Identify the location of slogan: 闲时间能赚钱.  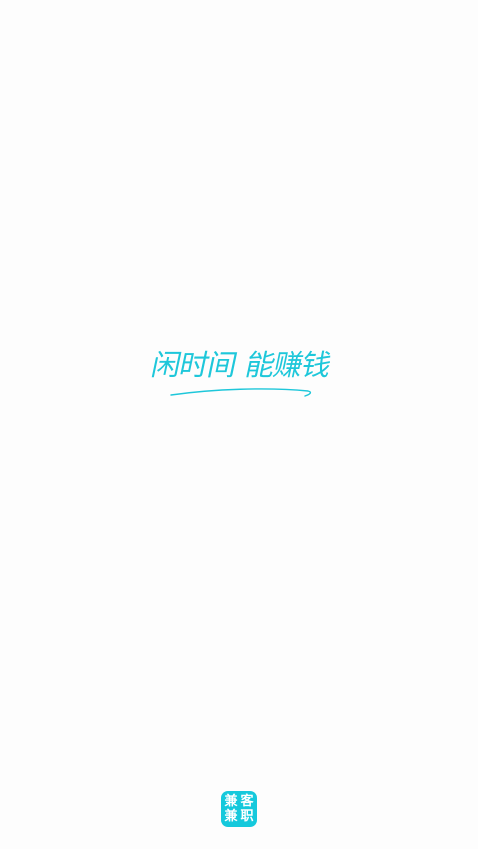
(241, 376).